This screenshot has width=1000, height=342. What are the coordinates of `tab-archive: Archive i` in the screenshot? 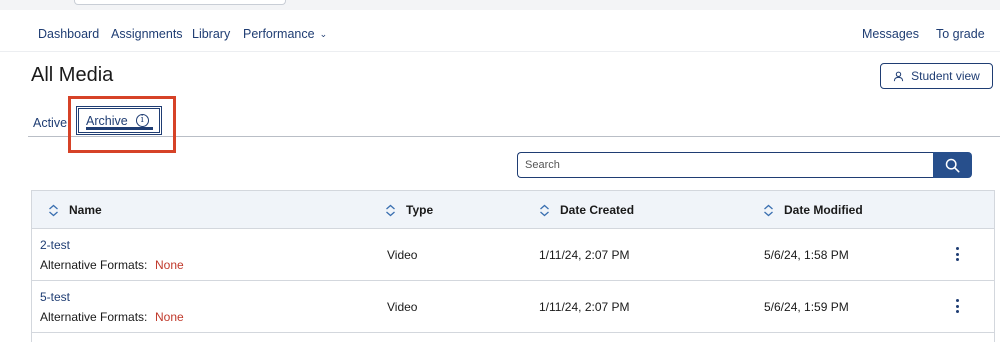 It's located at (119, 120).